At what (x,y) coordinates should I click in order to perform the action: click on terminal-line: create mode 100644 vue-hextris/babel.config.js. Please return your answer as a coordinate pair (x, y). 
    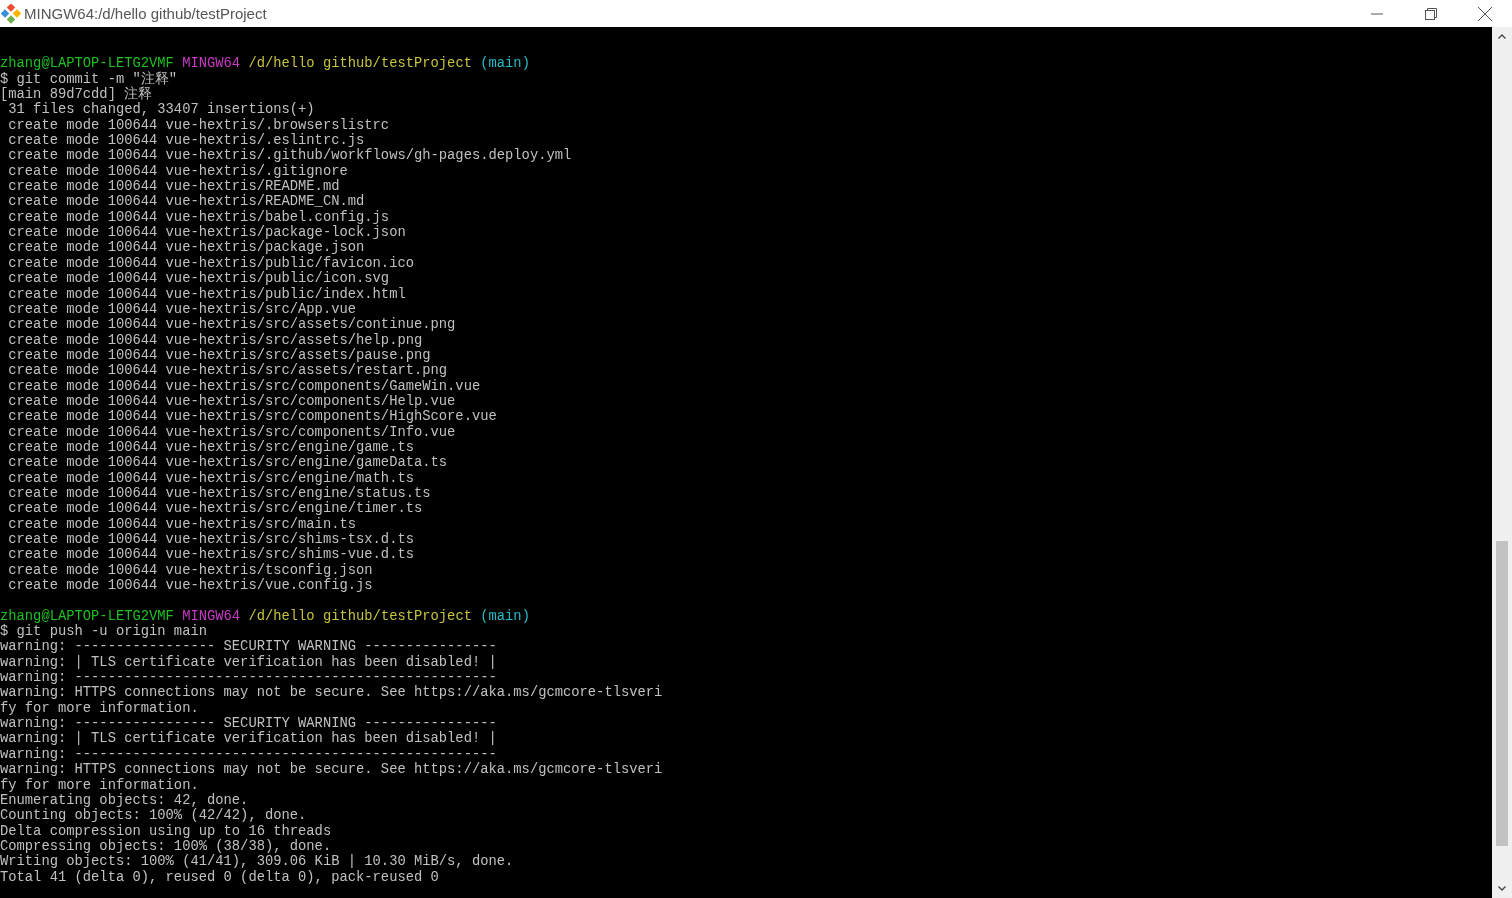
    Looking at the image, I should click on (198, 217).